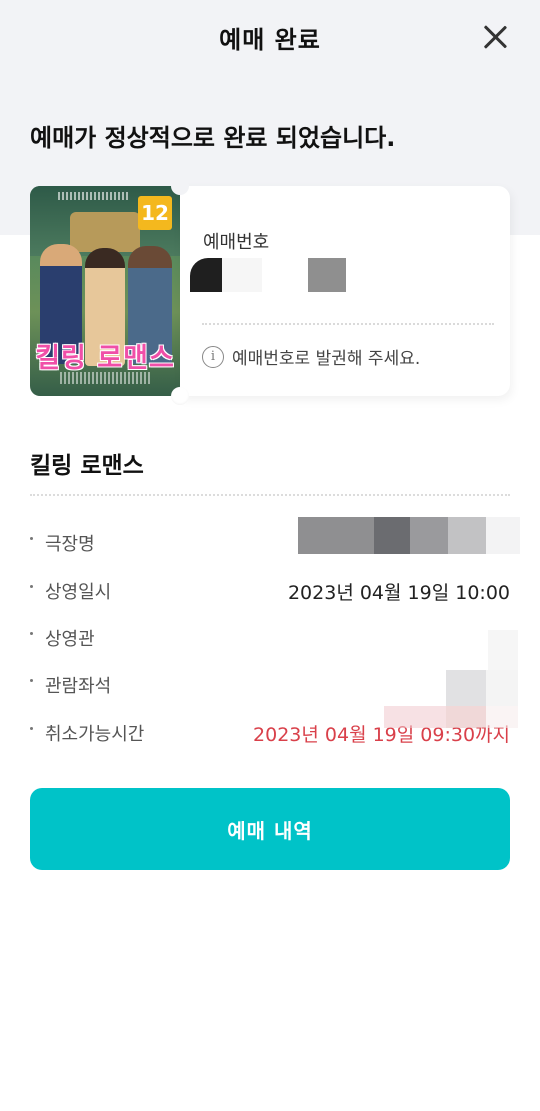 This screenshot has width=540, height=1111. Describe the element at coordinates (270, 829) in the screenshot. I see `booking-history-button: 예매 내역` at that location.